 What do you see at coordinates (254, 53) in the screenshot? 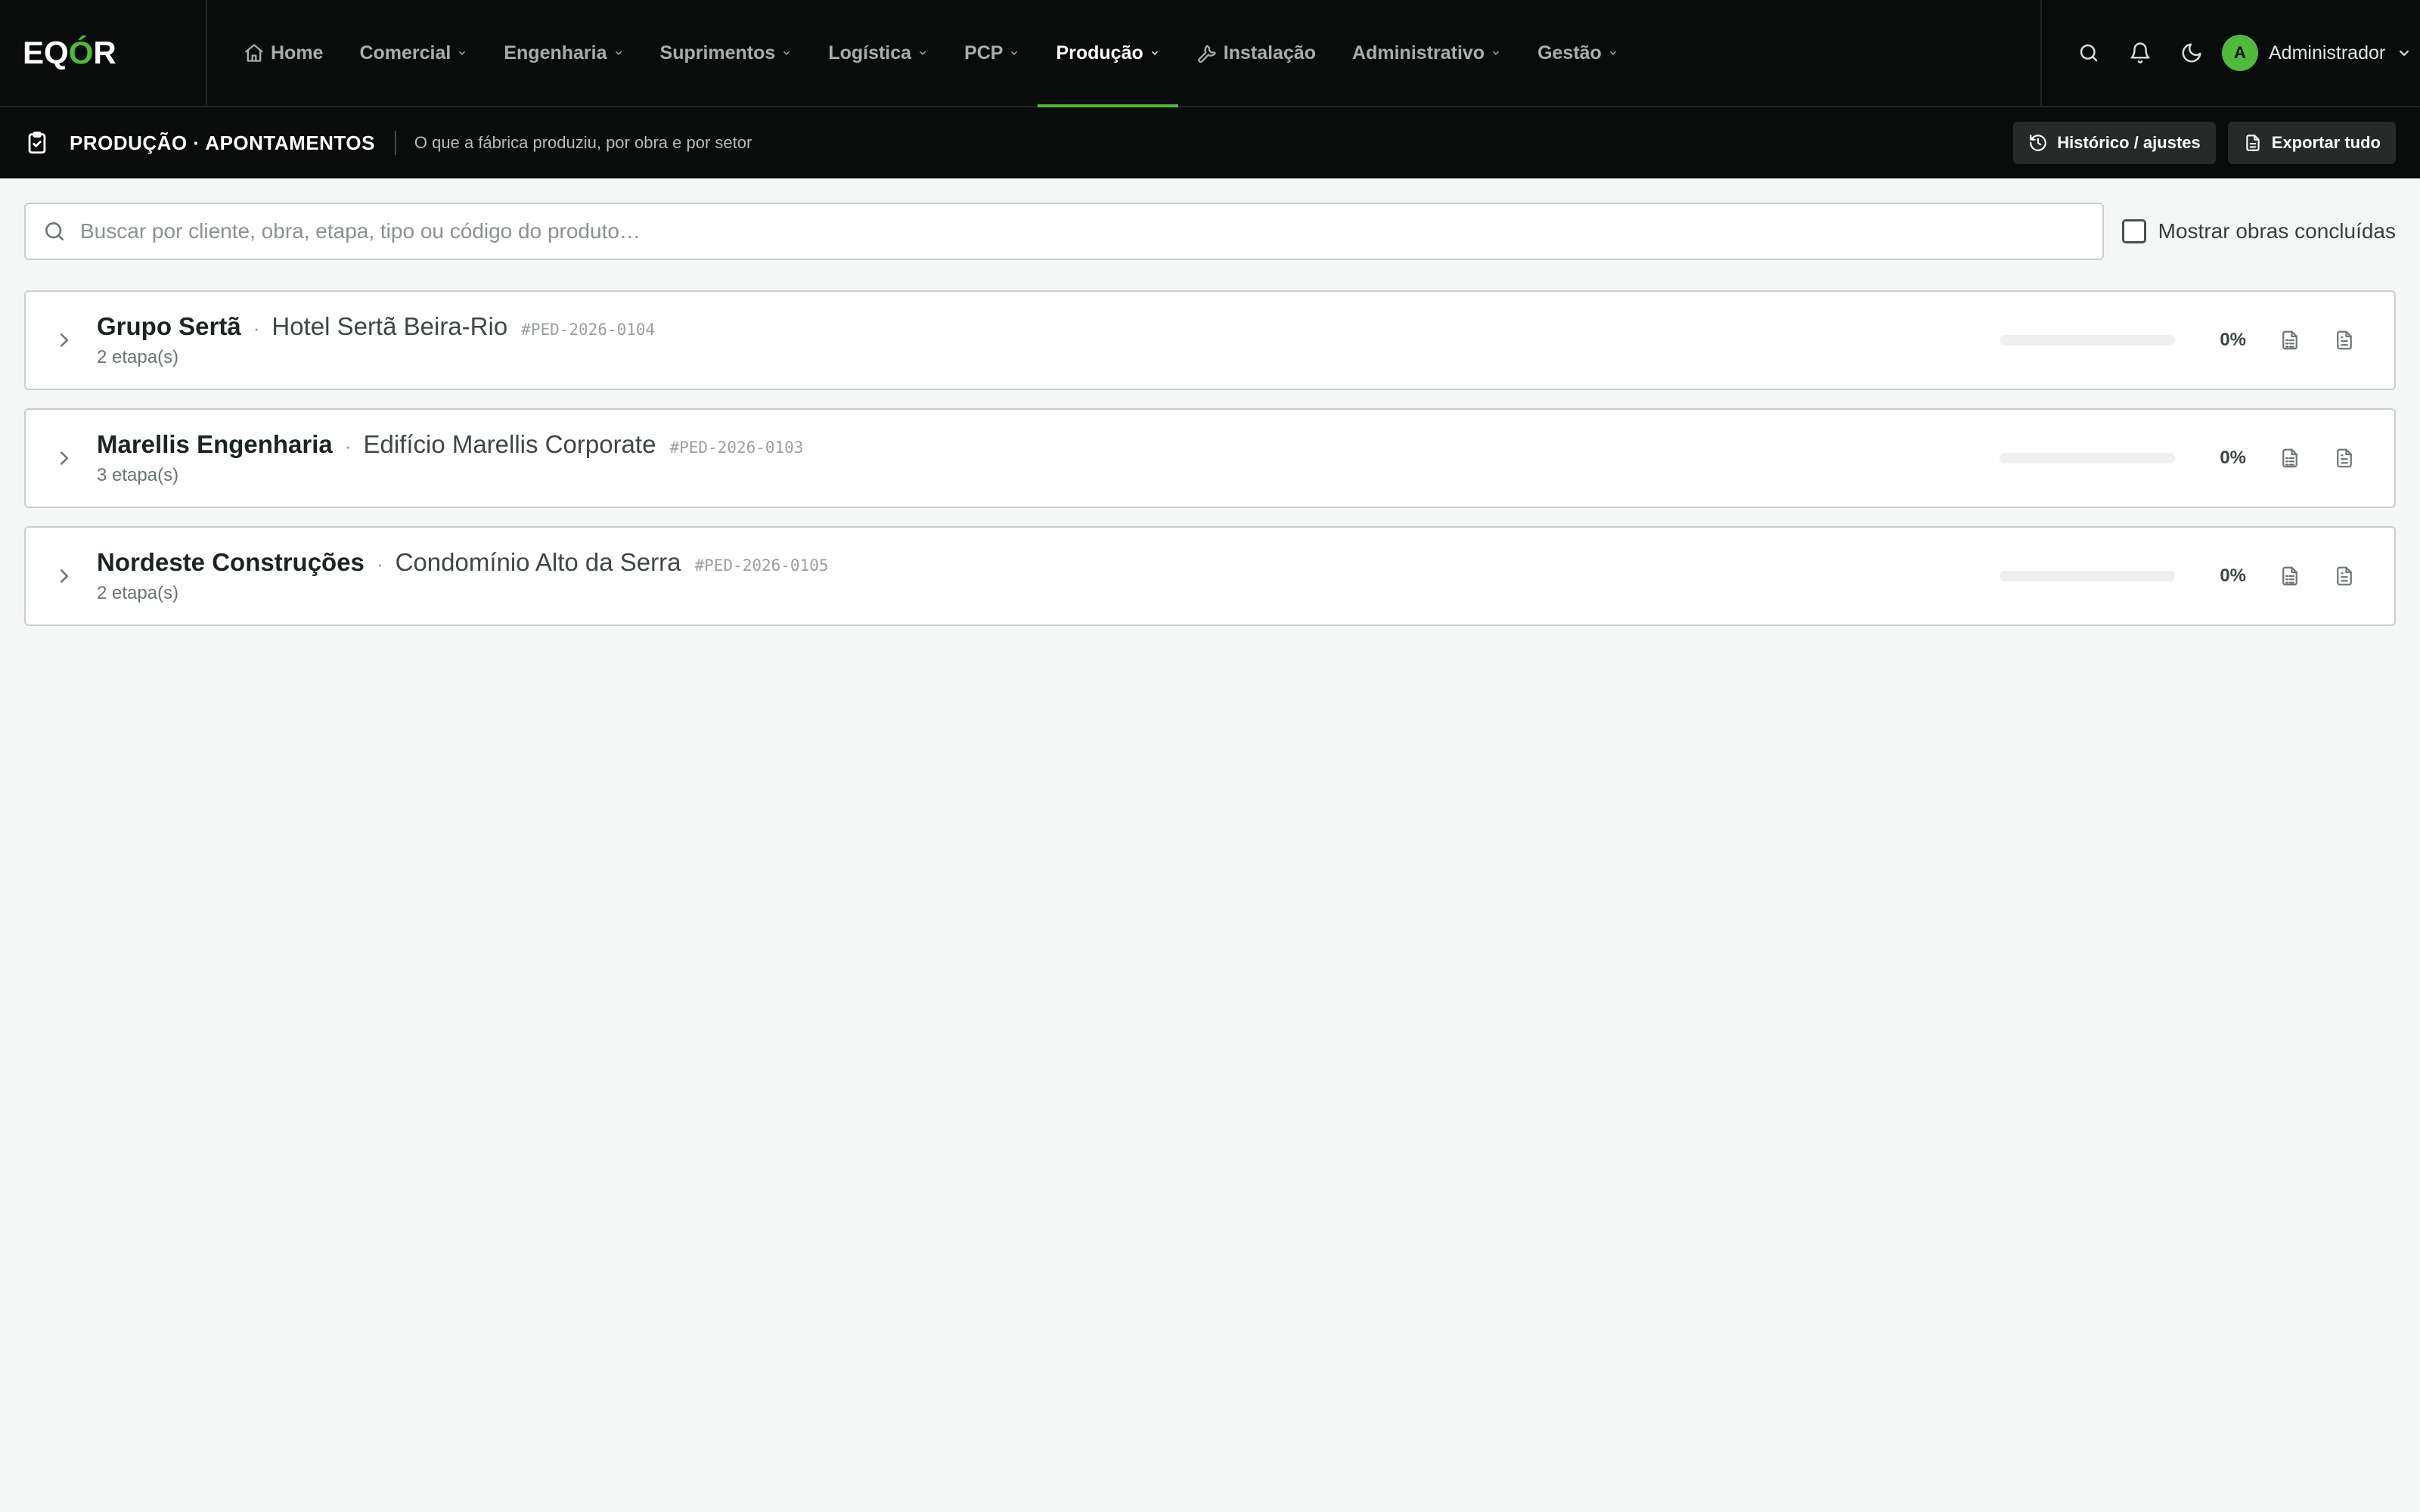
I see `home-icon` at bounding box center [254, 53].